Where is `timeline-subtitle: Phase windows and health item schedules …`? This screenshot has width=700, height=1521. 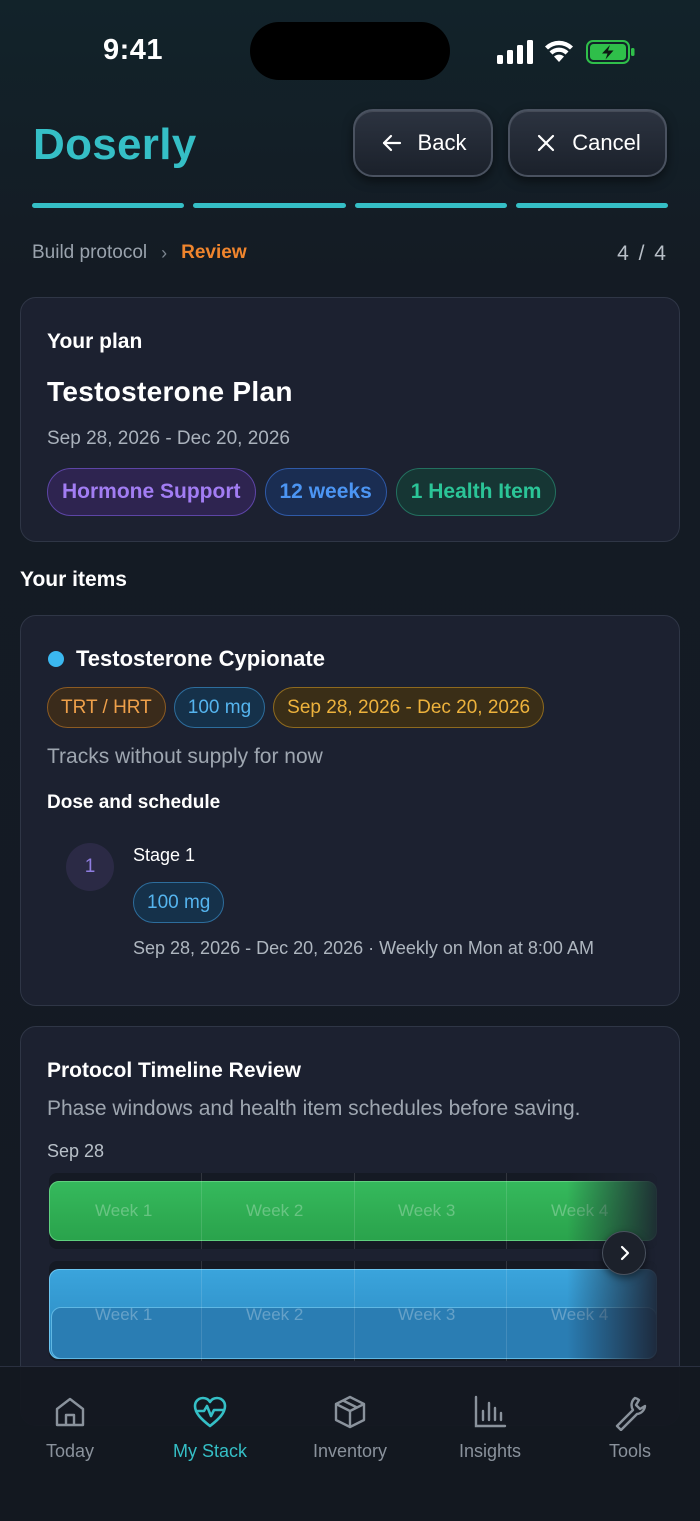 timeline-subtitle: Phase windows and health item schedules … is located at coordinates (314, 1108).